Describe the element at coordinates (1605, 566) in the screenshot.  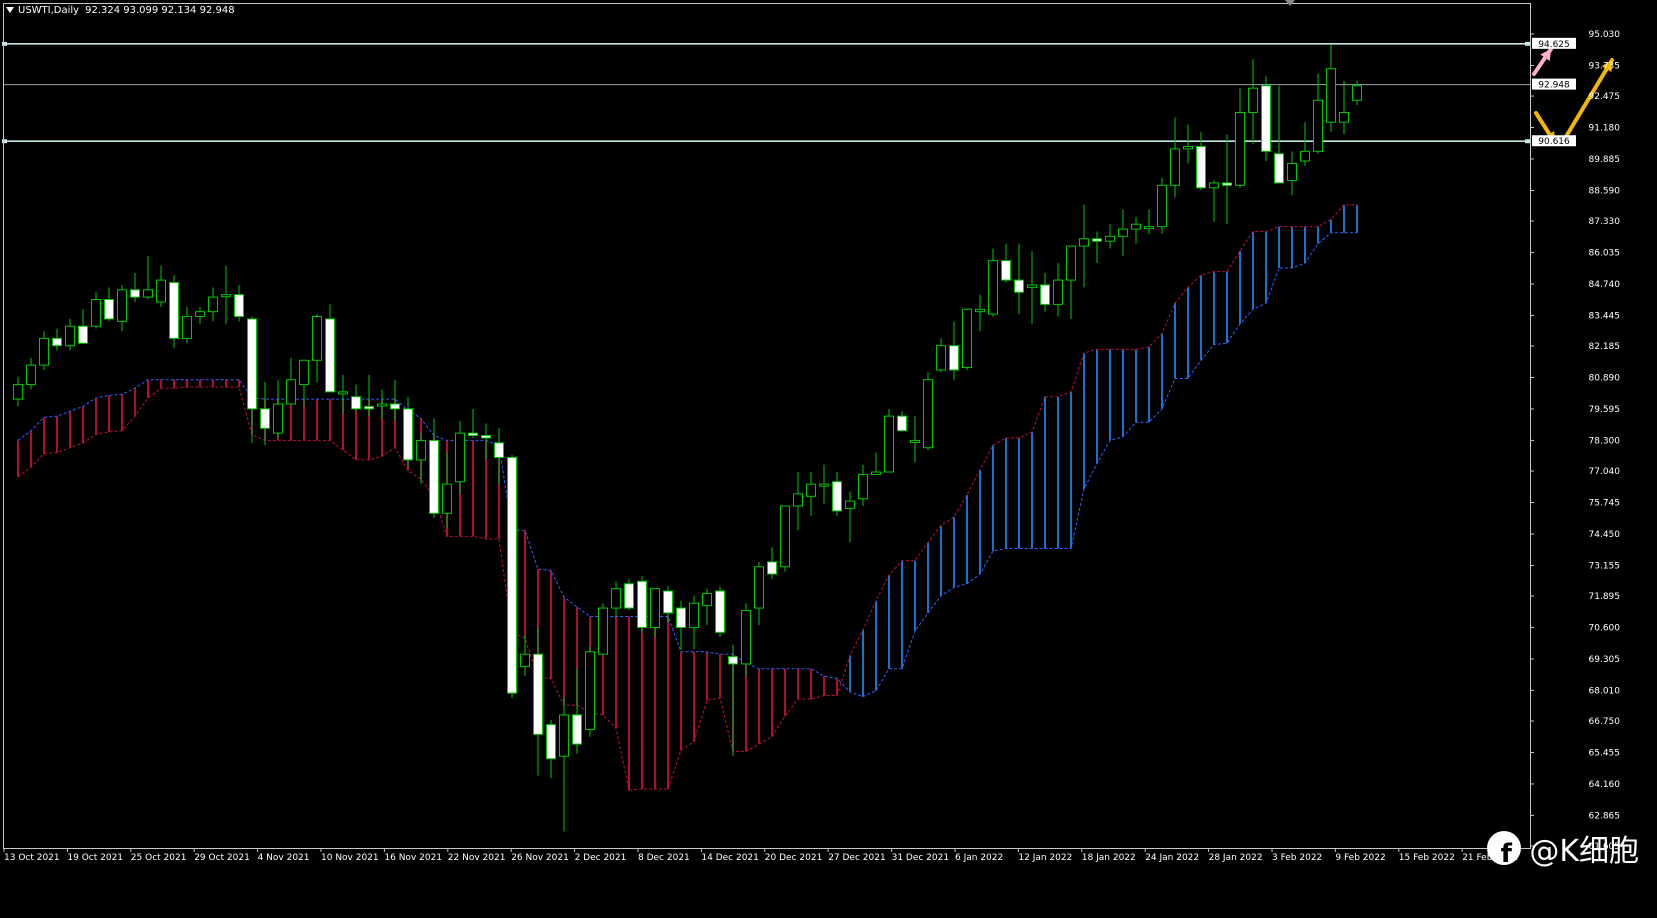
I see `price-label: 73.155` at that location.